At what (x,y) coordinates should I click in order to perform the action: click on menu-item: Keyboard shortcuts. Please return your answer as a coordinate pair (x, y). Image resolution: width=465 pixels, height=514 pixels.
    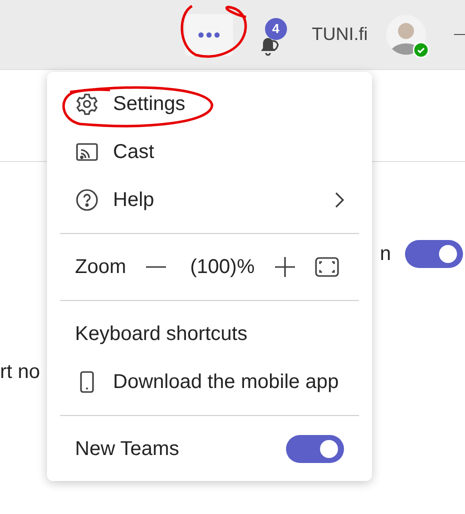
    Looking at the image, I should click on (209, 334).